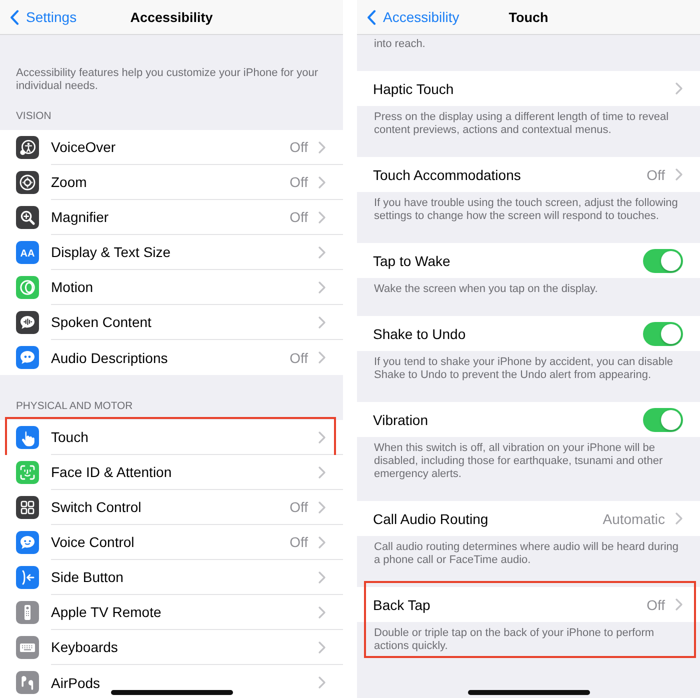 This screenshot has width=700, height=698. I want to click on settings-row: Haptic Touch, so click(528, 88).